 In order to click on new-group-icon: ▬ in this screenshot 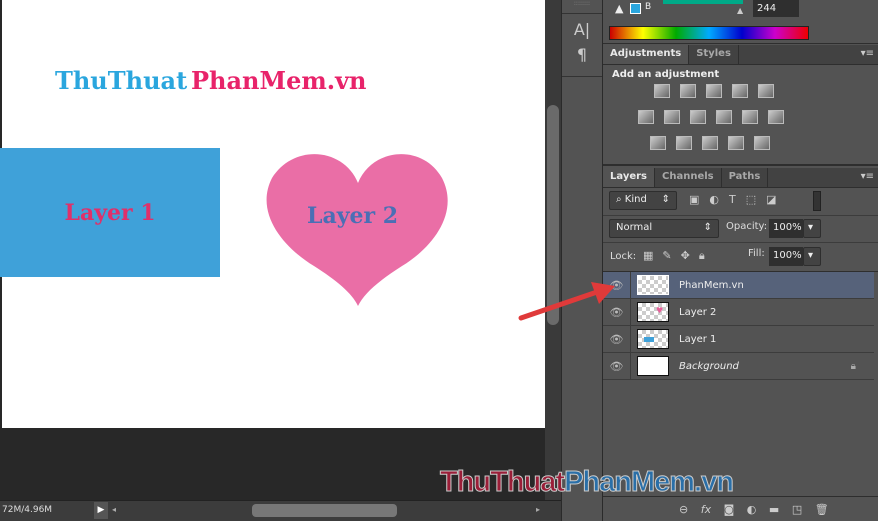, I will do `click(774, 509)`.